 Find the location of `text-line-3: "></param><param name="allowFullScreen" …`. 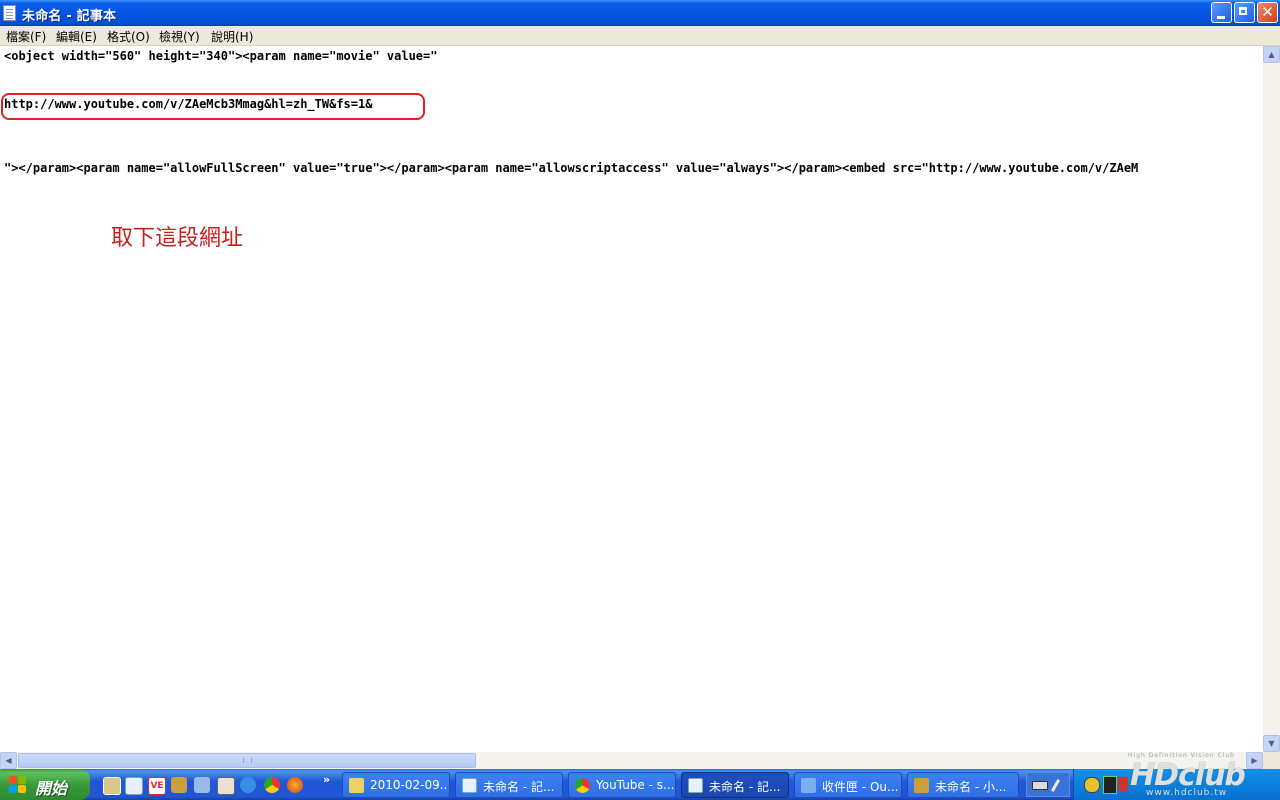

text-line-3: "></param><param name="allowFullScreen" … is located at coordinates (571, 168).